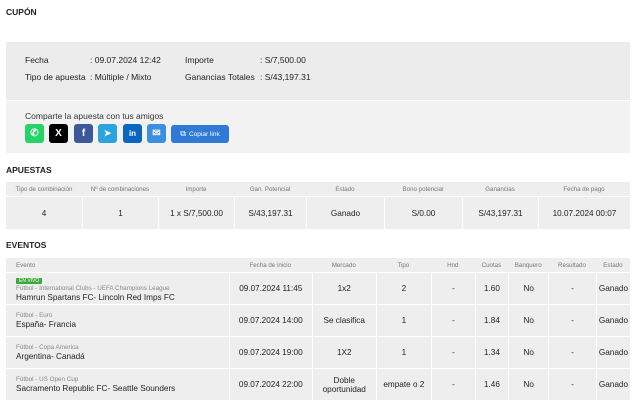 This screenshot has width=640, height=406. What do you see at coordinates (183, 133) in the screenshot?
I see `copy-icon: ⧉` at bounding box center [183, 133].